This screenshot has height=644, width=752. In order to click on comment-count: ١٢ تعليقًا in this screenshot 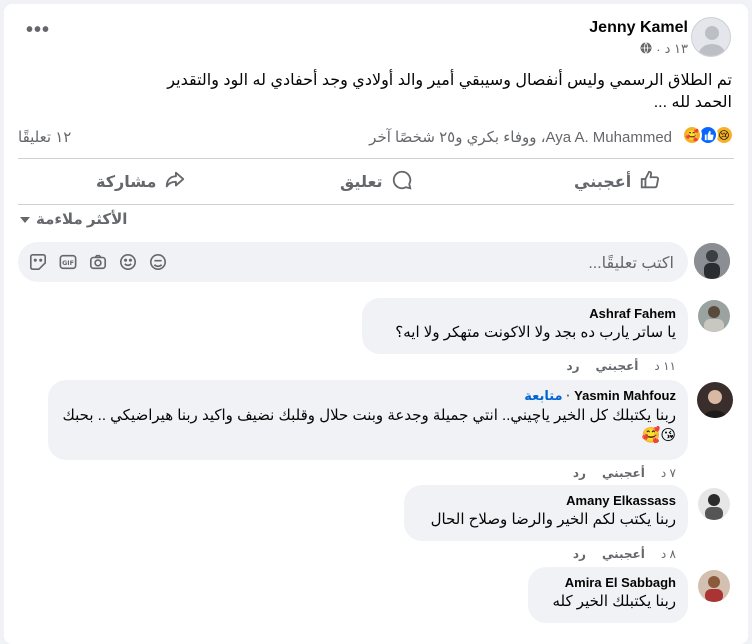, I will do `click(44, 137)`.